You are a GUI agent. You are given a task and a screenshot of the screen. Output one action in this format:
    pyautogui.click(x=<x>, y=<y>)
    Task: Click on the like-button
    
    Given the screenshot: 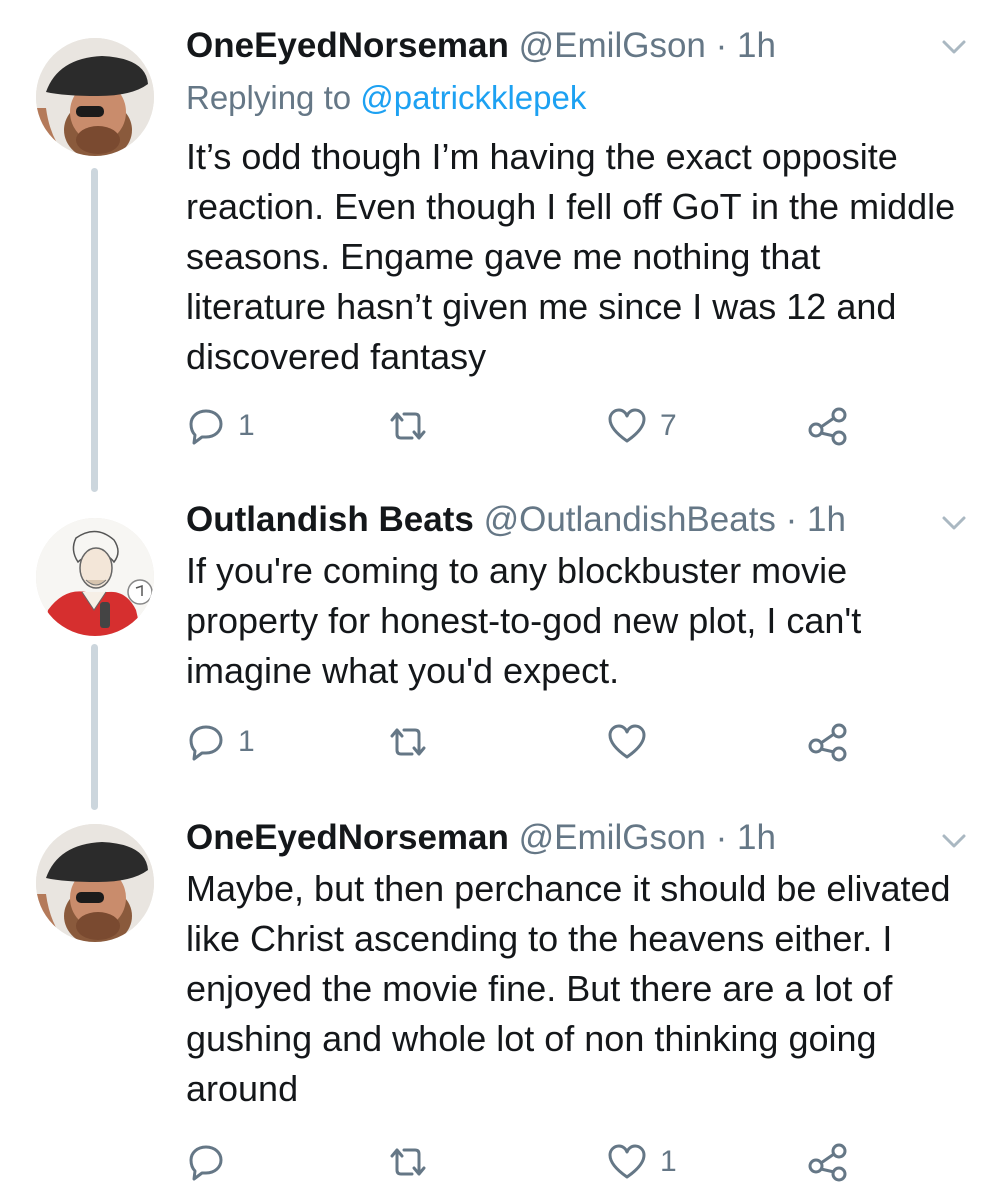 What is the action you would take?
    pyautogui.click(x=633, y=742)
    